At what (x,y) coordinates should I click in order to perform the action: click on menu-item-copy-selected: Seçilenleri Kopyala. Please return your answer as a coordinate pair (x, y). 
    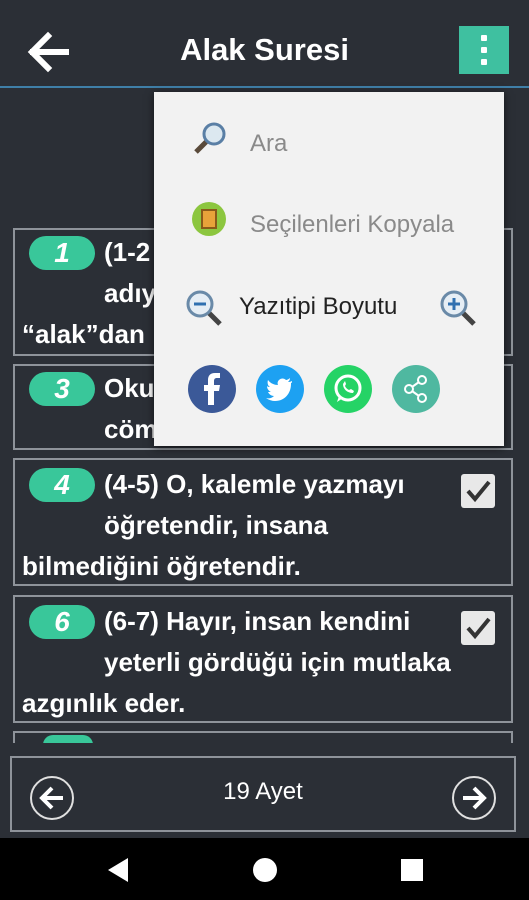
    Looking at the image, I should click on (329, 223).